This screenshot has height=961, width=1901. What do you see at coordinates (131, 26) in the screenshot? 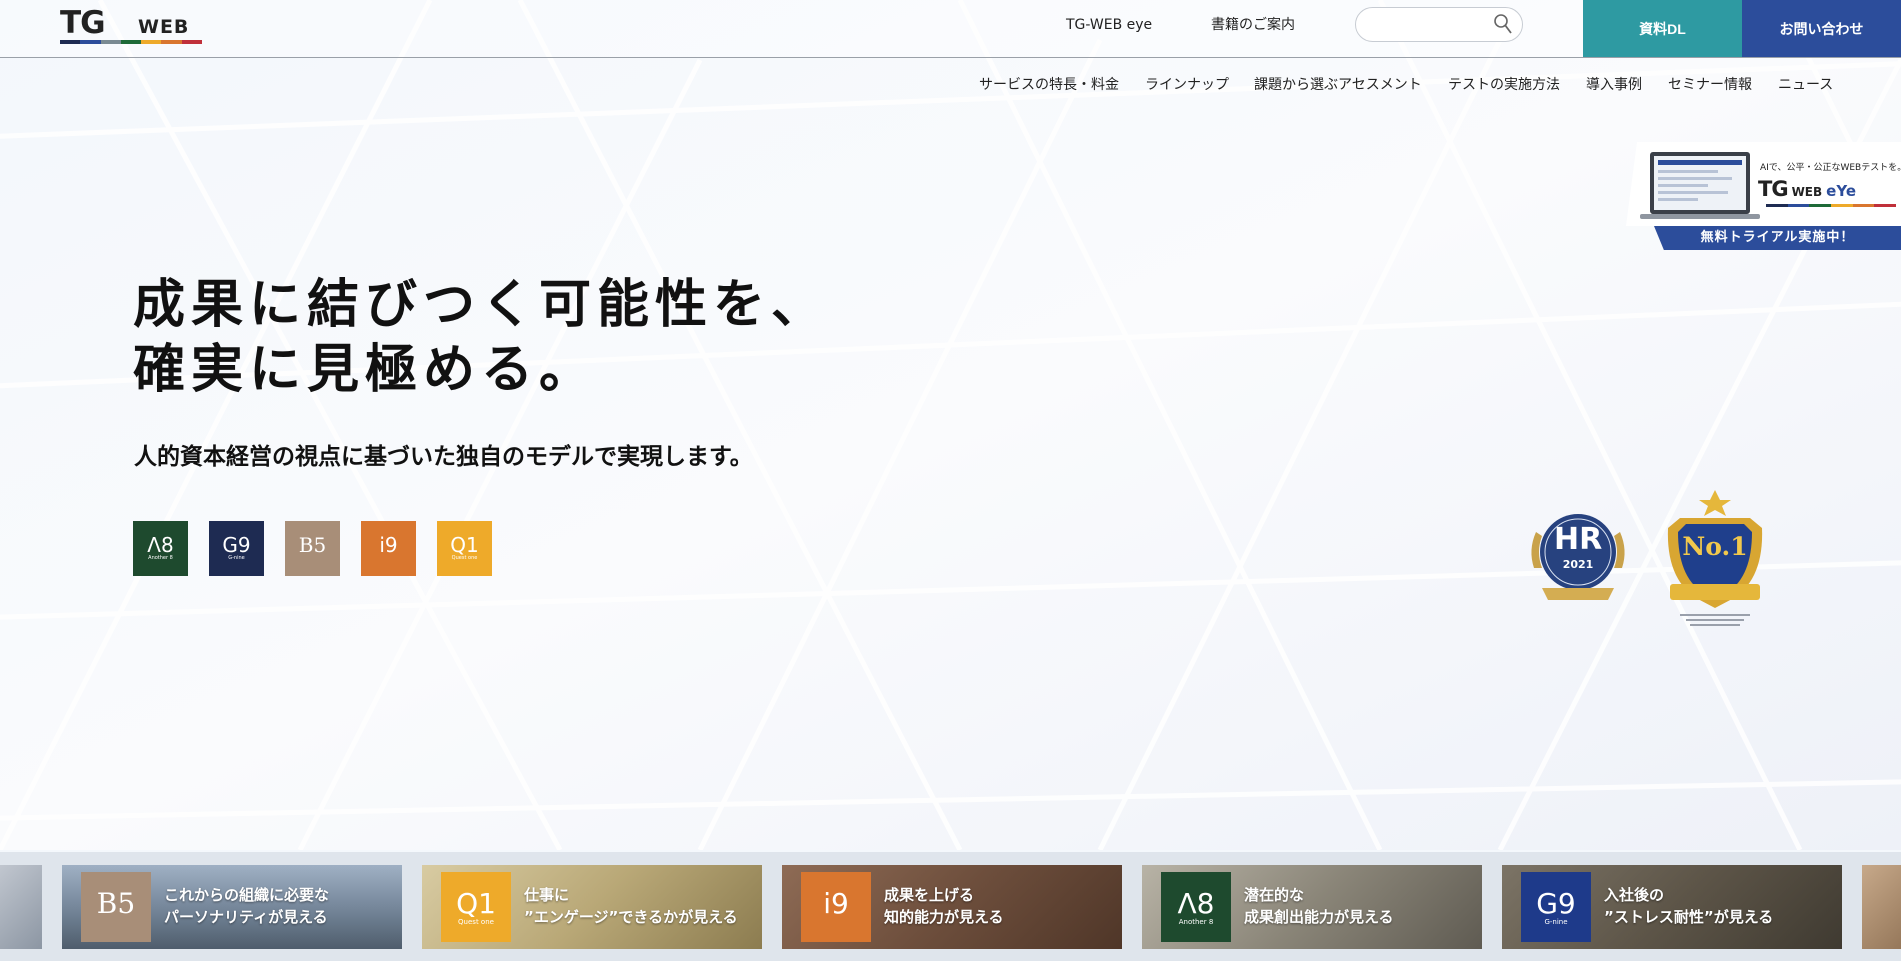
I see `site-logo: TG WEB` at bounding box center [131, 26].